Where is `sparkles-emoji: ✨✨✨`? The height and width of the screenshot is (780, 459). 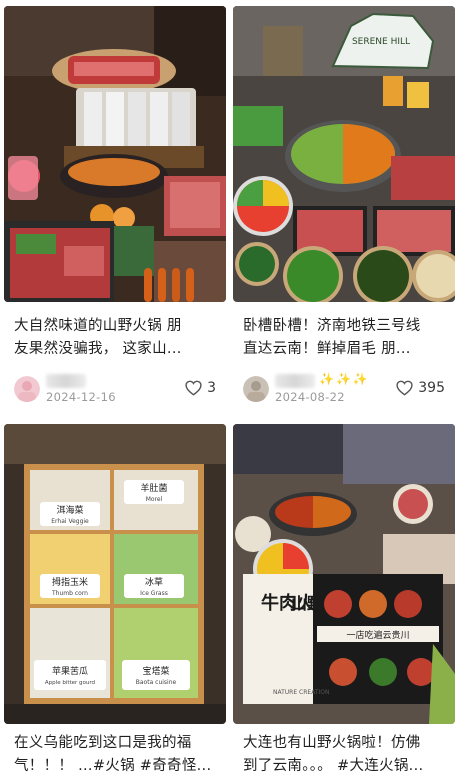
sparkles-emoji: ✨✨✨ is located at coordinates (344, 379).